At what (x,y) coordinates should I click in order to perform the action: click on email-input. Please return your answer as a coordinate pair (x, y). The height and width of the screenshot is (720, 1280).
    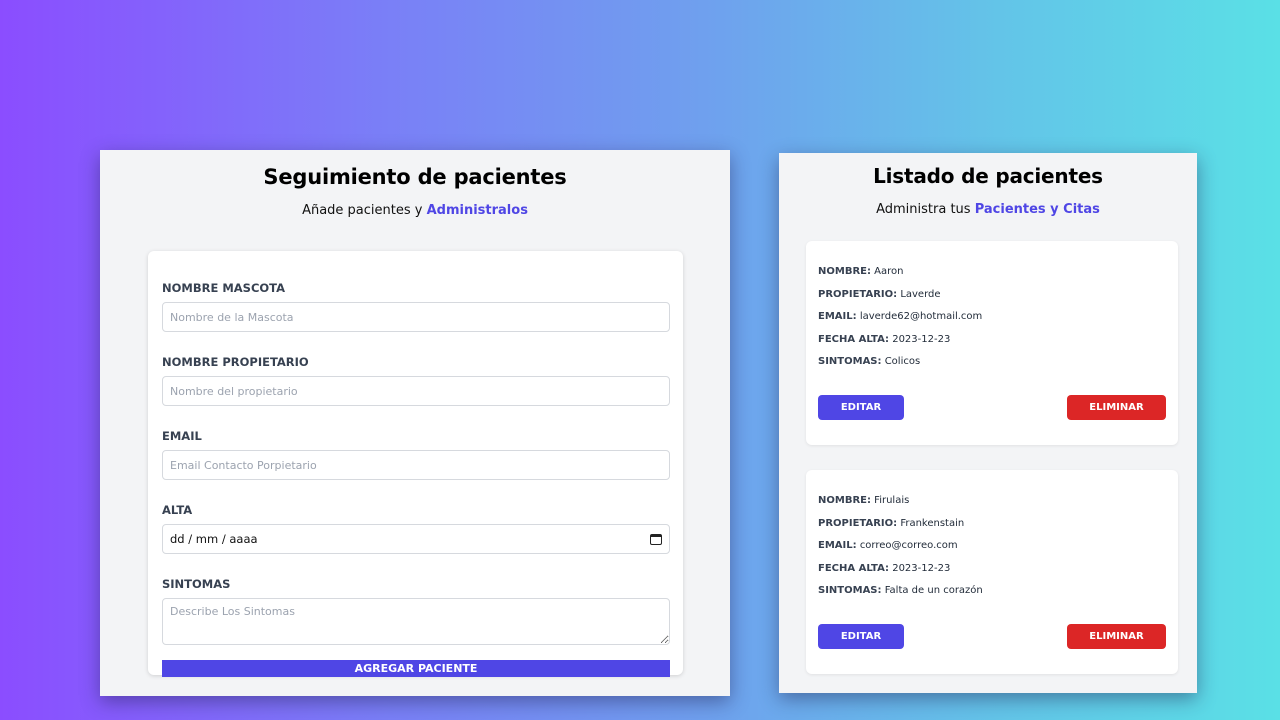
    Looking at the image, I should click on (416, 465).